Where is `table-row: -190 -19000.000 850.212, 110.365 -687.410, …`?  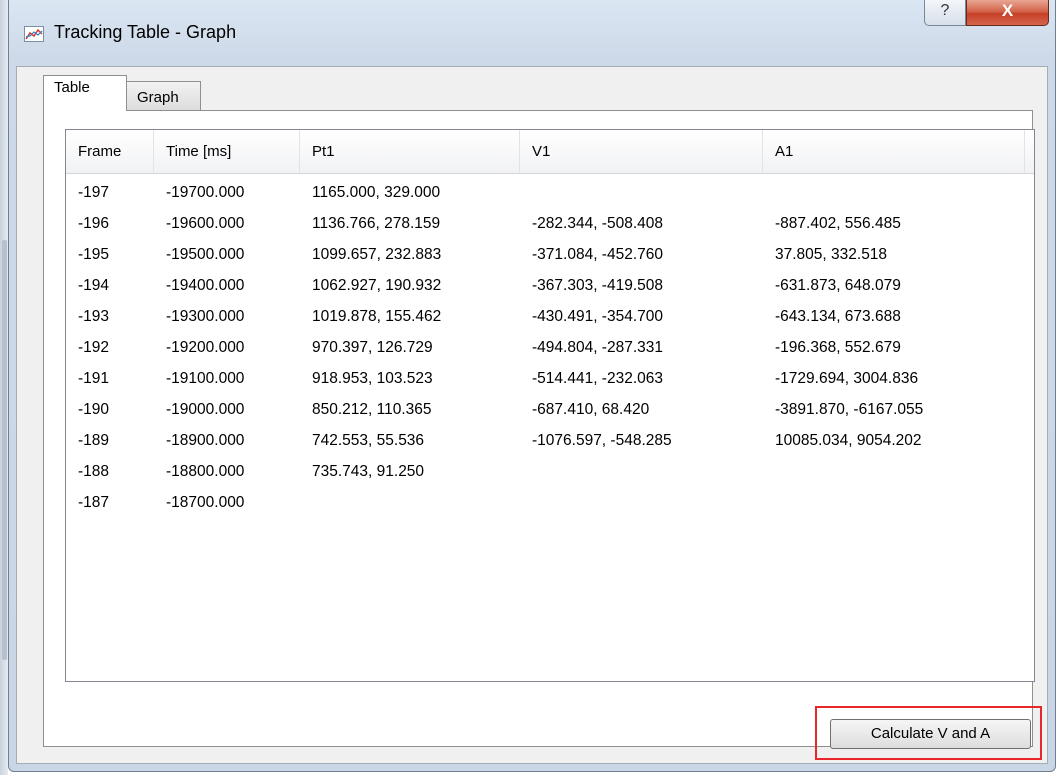 table-row: -190 -19000.000 850.212, 110.365 -687.410, … is located at coordinates (550, 409).